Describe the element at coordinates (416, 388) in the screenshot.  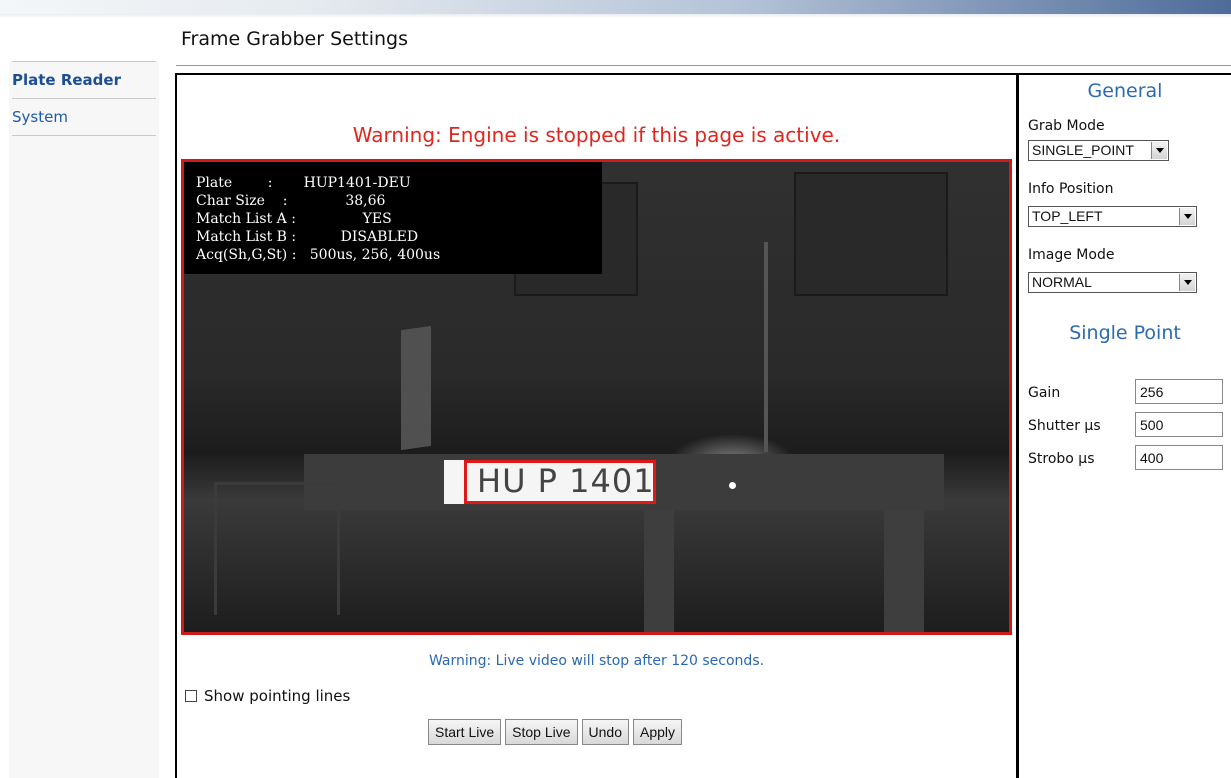
I see `monitor-silhouette` at that location.